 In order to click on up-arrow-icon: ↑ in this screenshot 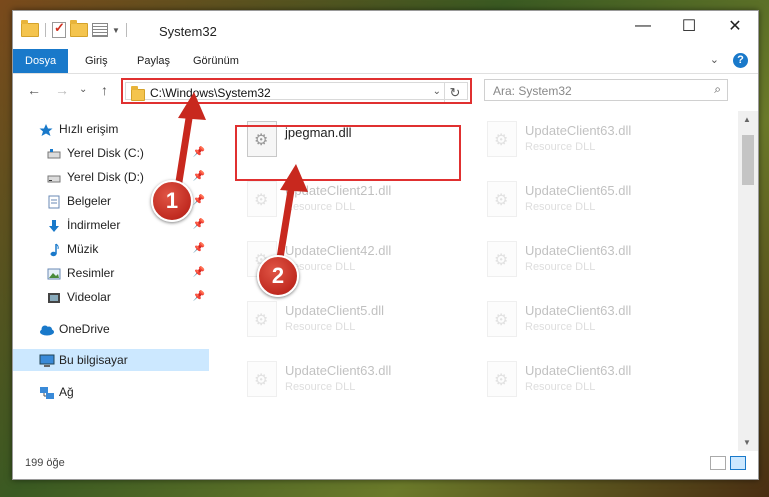, I will do `click(104, 90)`.